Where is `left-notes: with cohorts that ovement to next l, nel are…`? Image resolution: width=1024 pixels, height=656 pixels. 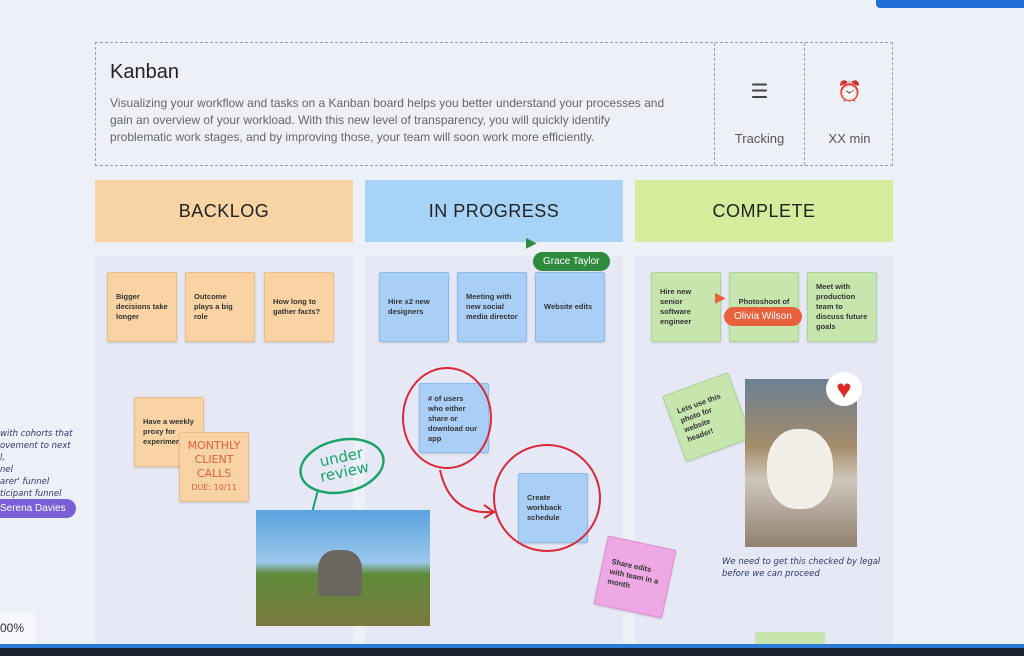 left-notes: with cohorts that ovement to next l, nel are… is located at coordinates (36, 464).